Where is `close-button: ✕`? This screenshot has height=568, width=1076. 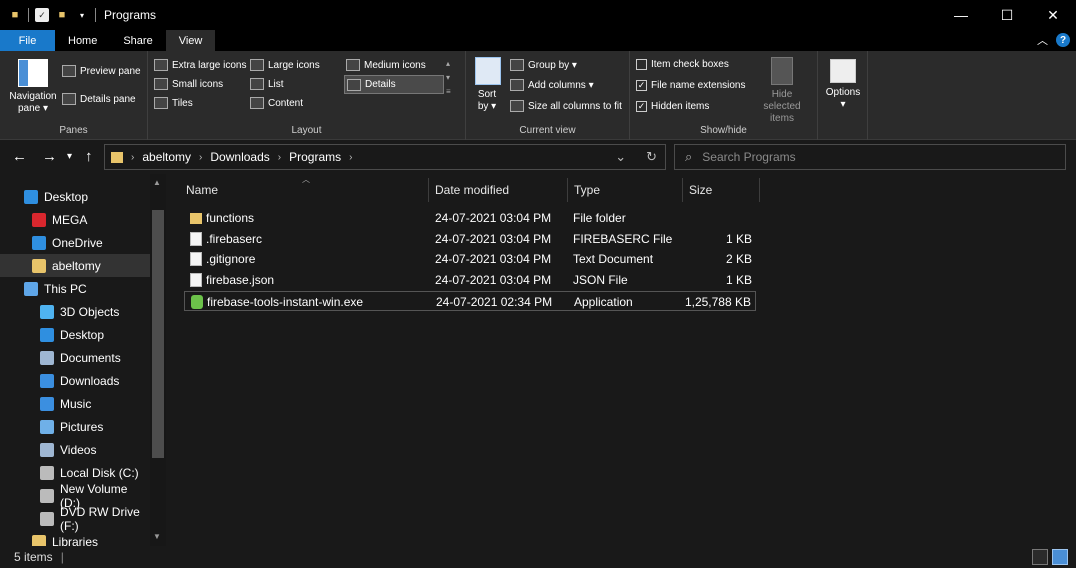 close-button: ✕ is located at coordinates (1053, 15).